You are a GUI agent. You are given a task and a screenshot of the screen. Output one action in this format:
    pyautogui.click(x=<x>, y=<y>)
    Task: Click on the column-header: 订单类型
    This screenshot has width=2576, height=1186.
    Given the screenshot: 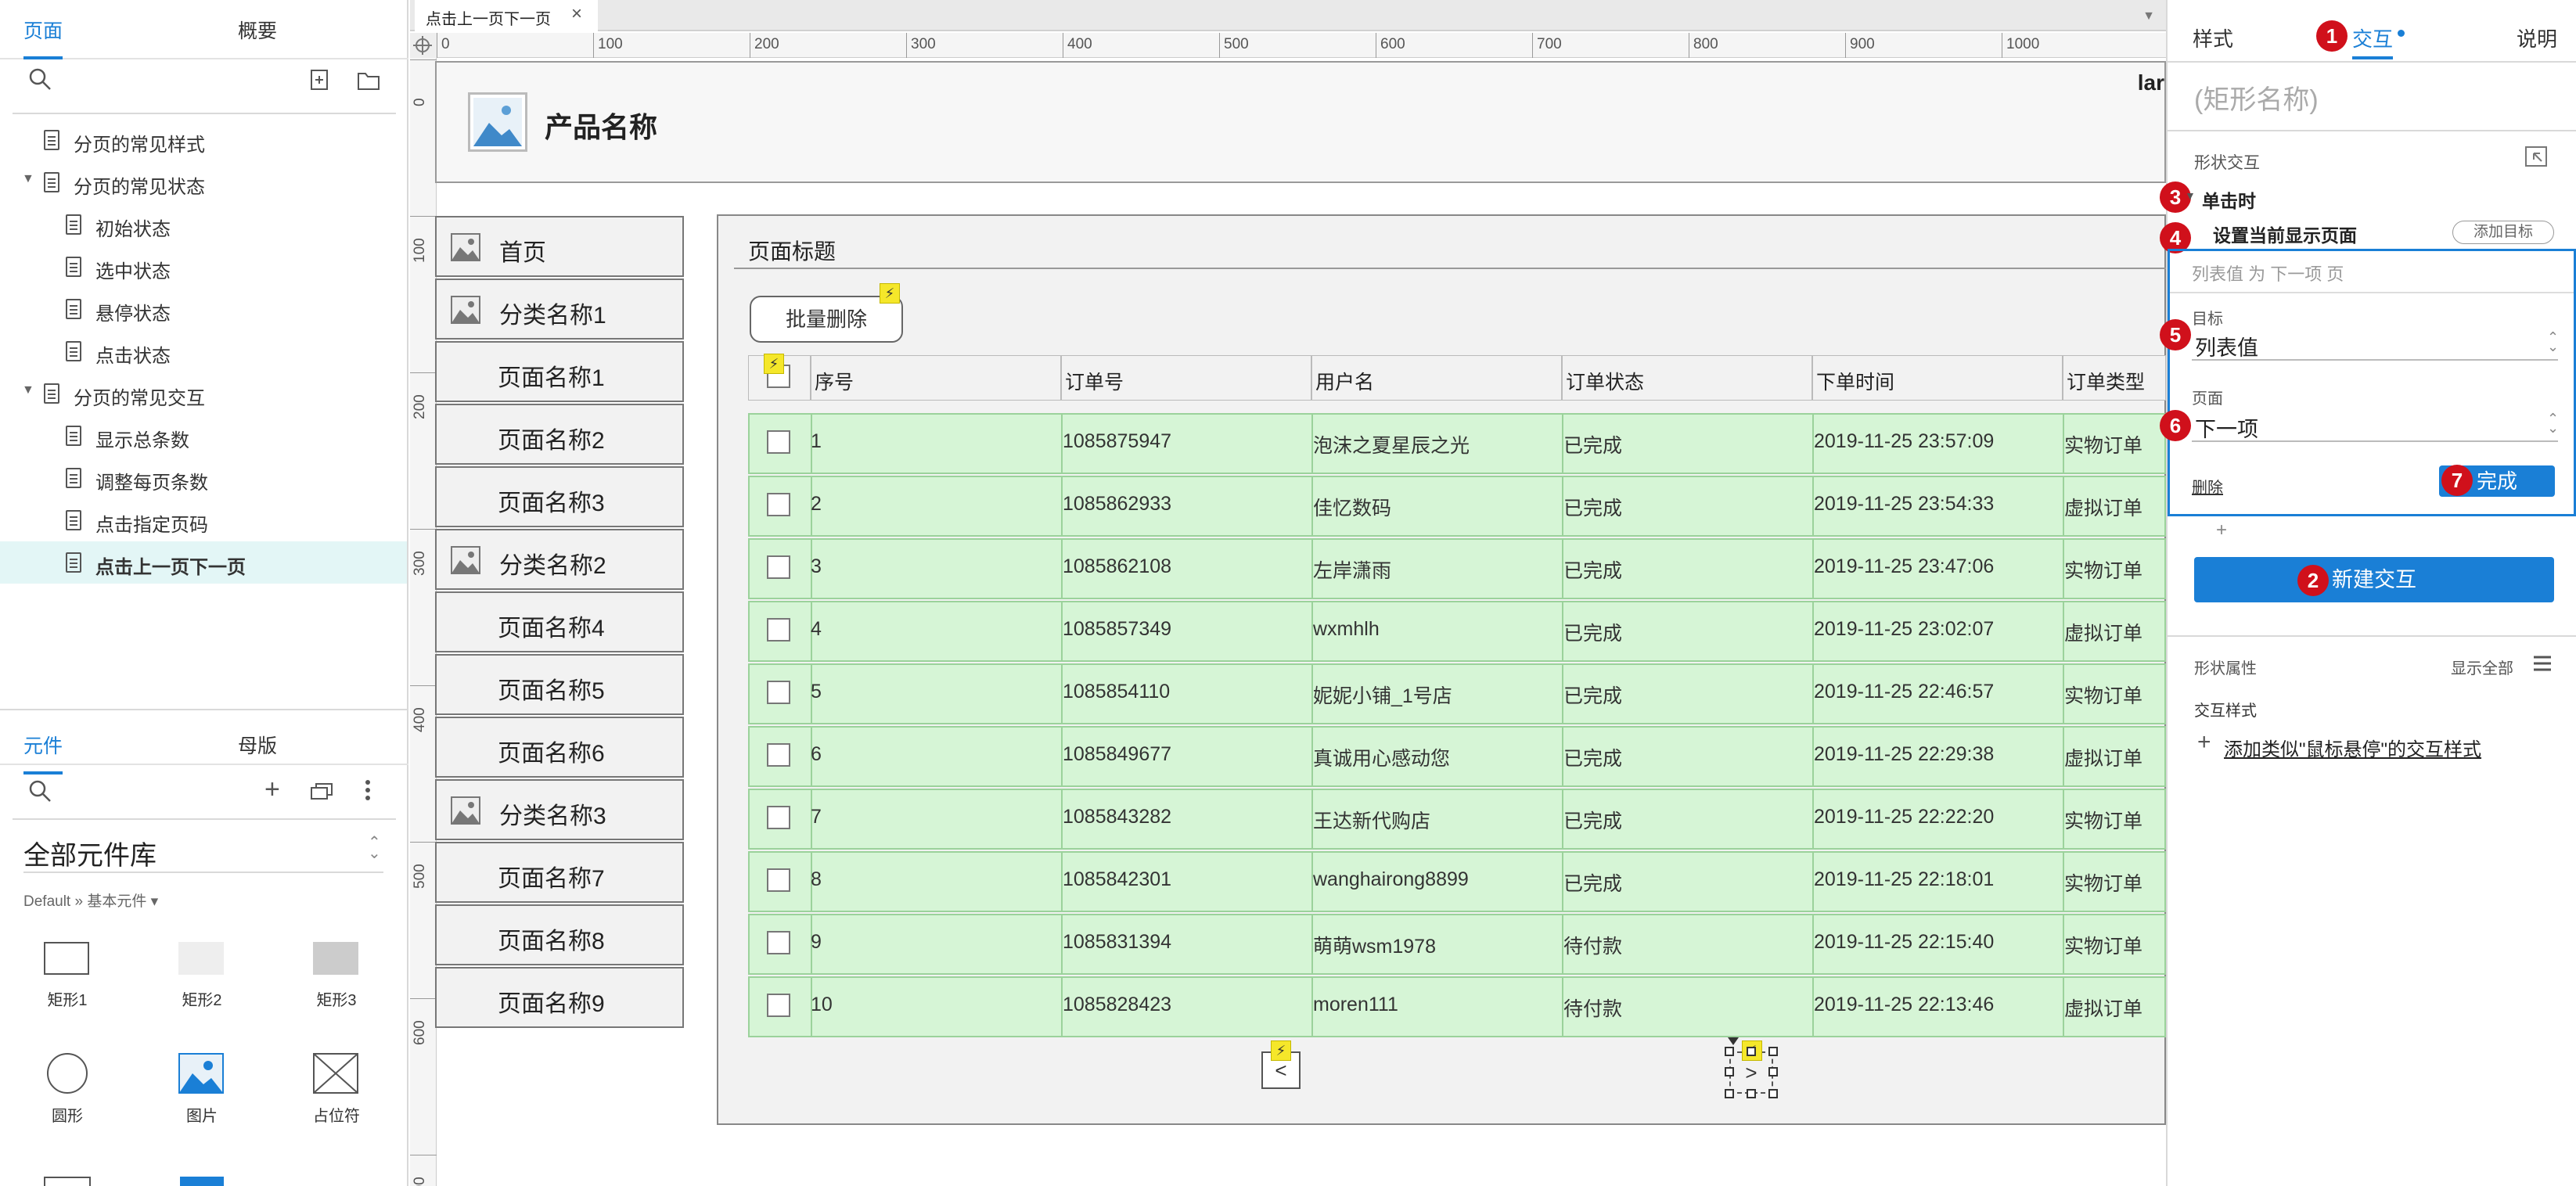 What is the action you would take?
    pyautogui.click(x=2114, y=378)
    